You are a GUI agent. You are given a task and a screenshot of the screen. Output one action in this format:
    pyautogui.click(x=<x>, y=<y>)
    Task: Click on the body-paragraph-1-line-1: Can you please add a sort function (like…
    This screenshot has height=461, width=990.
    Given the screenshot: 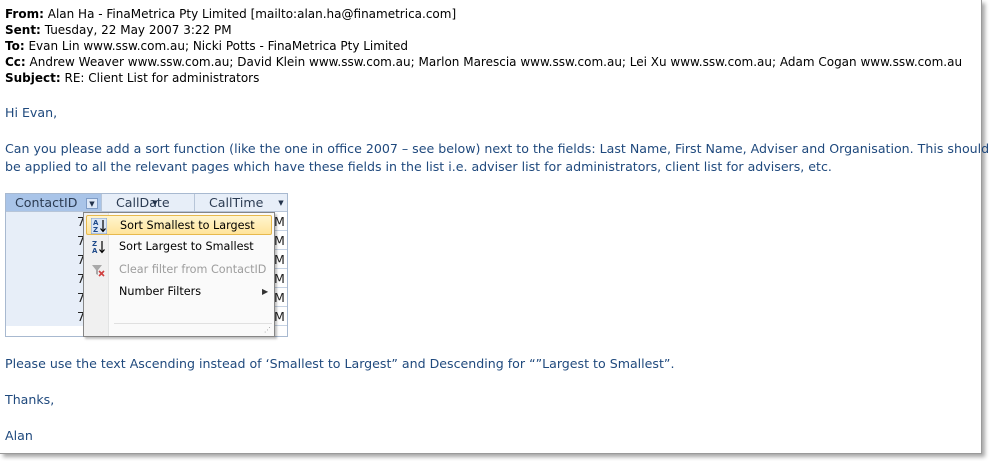 What is the action you would take?
    pyautogui.click(x=497, y=148)
    